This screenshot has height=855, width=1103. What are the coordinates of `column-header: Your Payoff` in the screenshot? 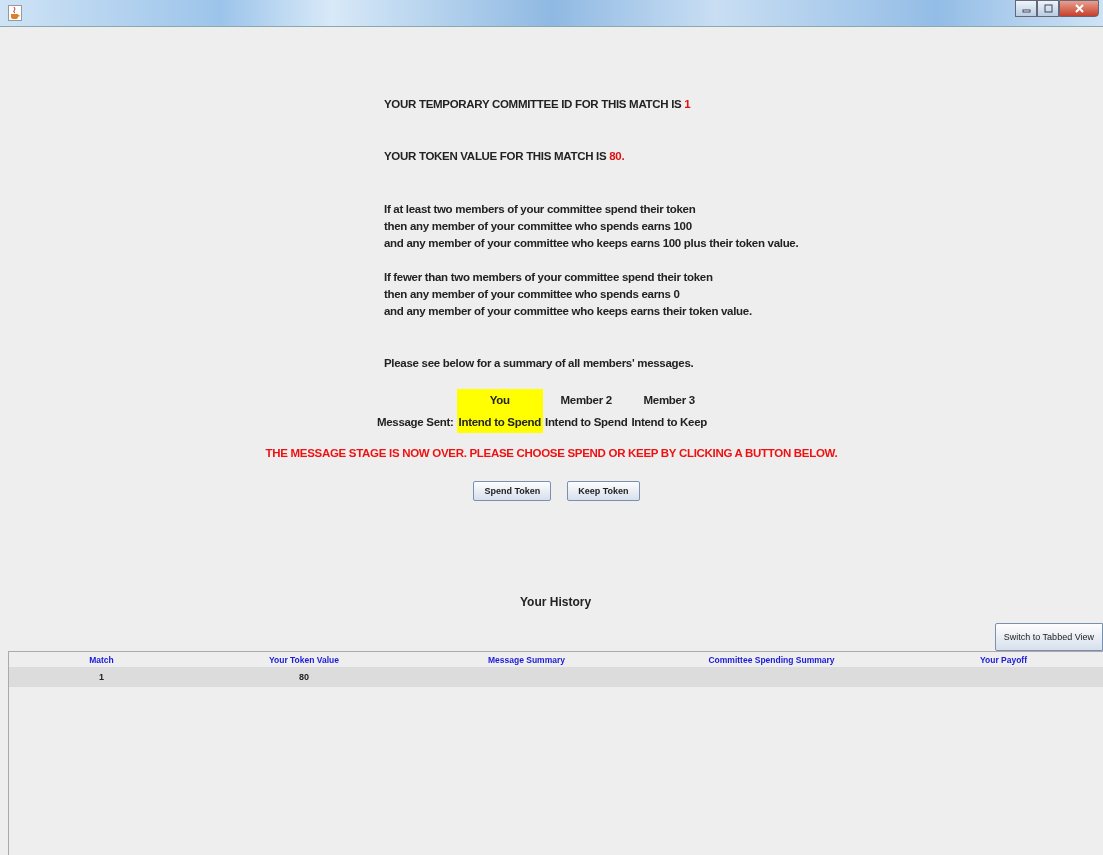 It's located at (1003, 659).